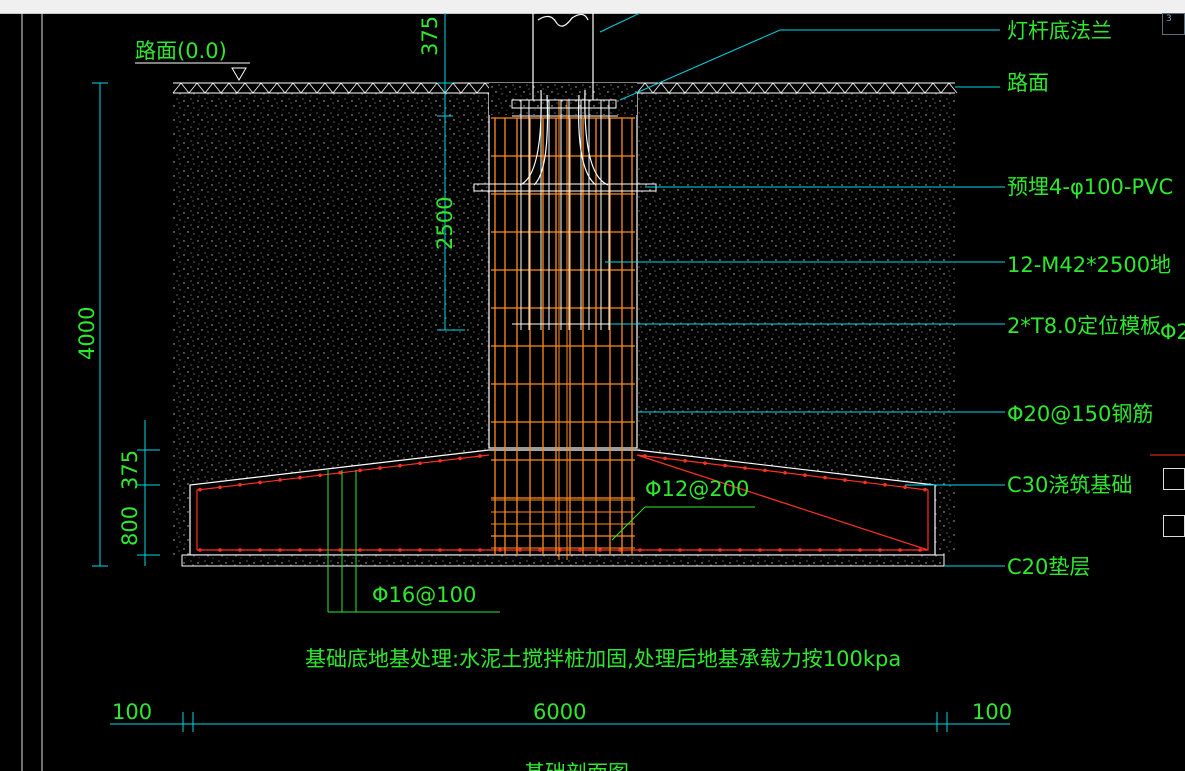 This screenshot has height=771, width=1185. What do you see at coordinates (563, 560) in the screenshot?
I see `cushion-layer` at bounding box center [563, 560].